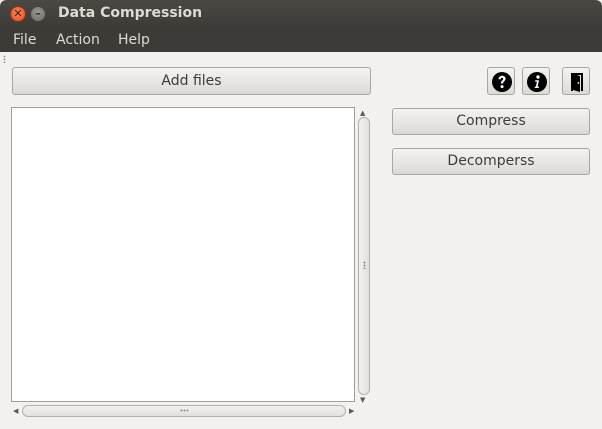  What do you see at coordinates (134, 40) in the screenshot?
I see `menu-help: Help` at bounding box center [134, 40].